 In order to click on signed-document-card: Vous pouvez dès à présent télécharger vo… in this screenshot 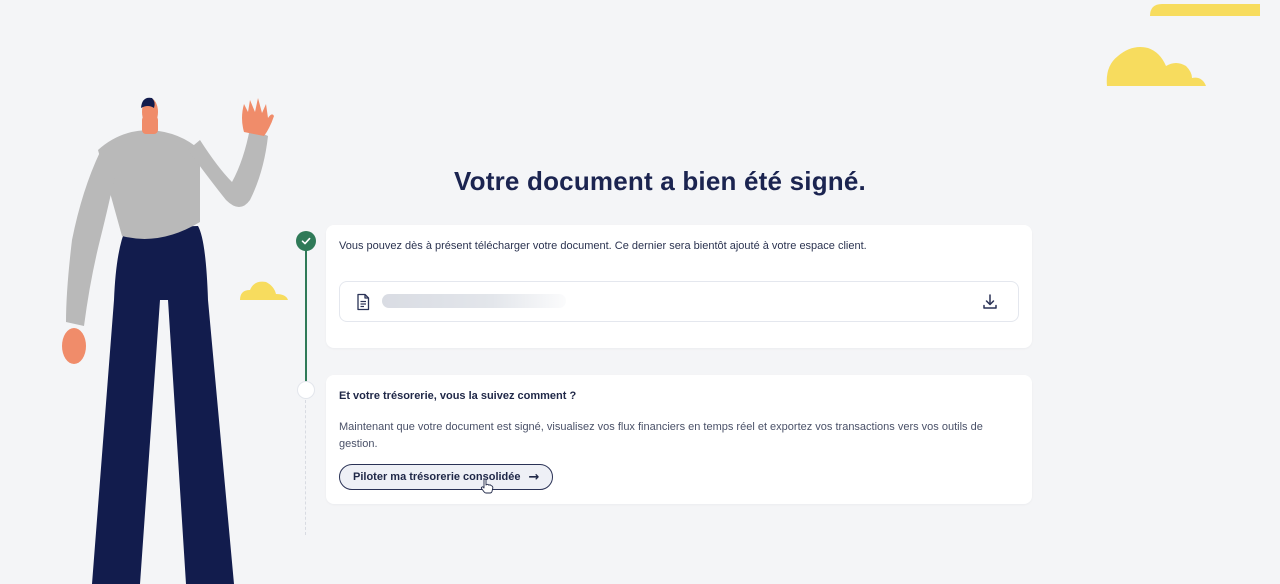, I will do `click(679, 286)`.